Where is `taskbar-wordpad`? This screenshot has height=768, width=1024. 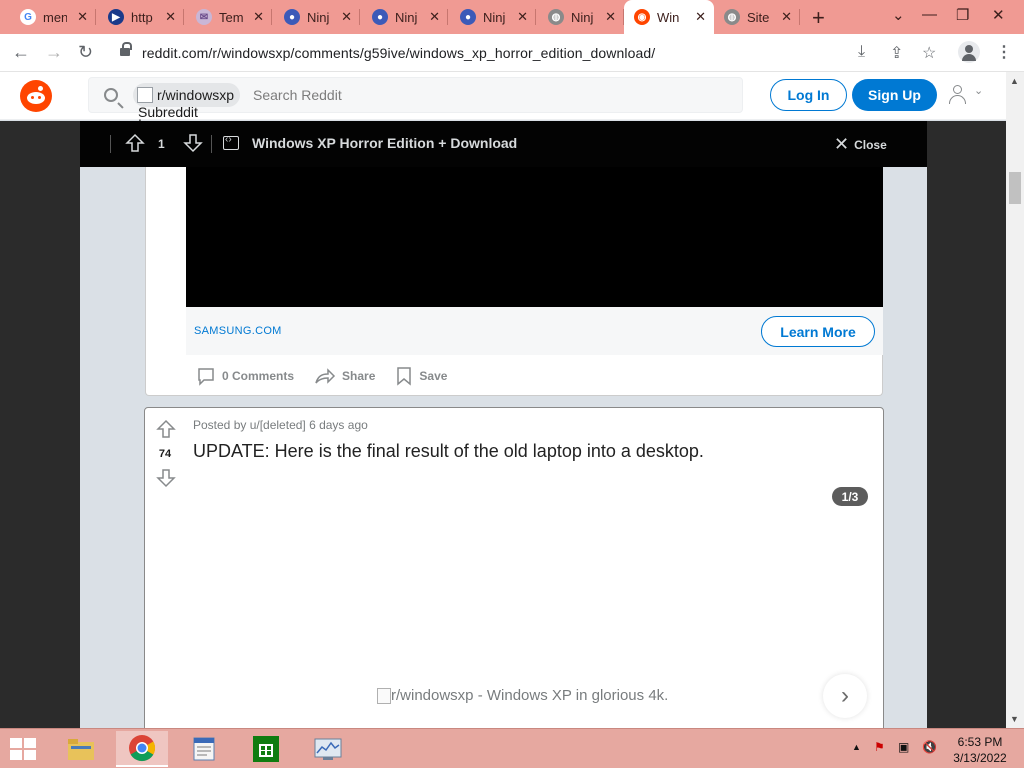
taskbar-wordpad is located at coordinates (204, 749).